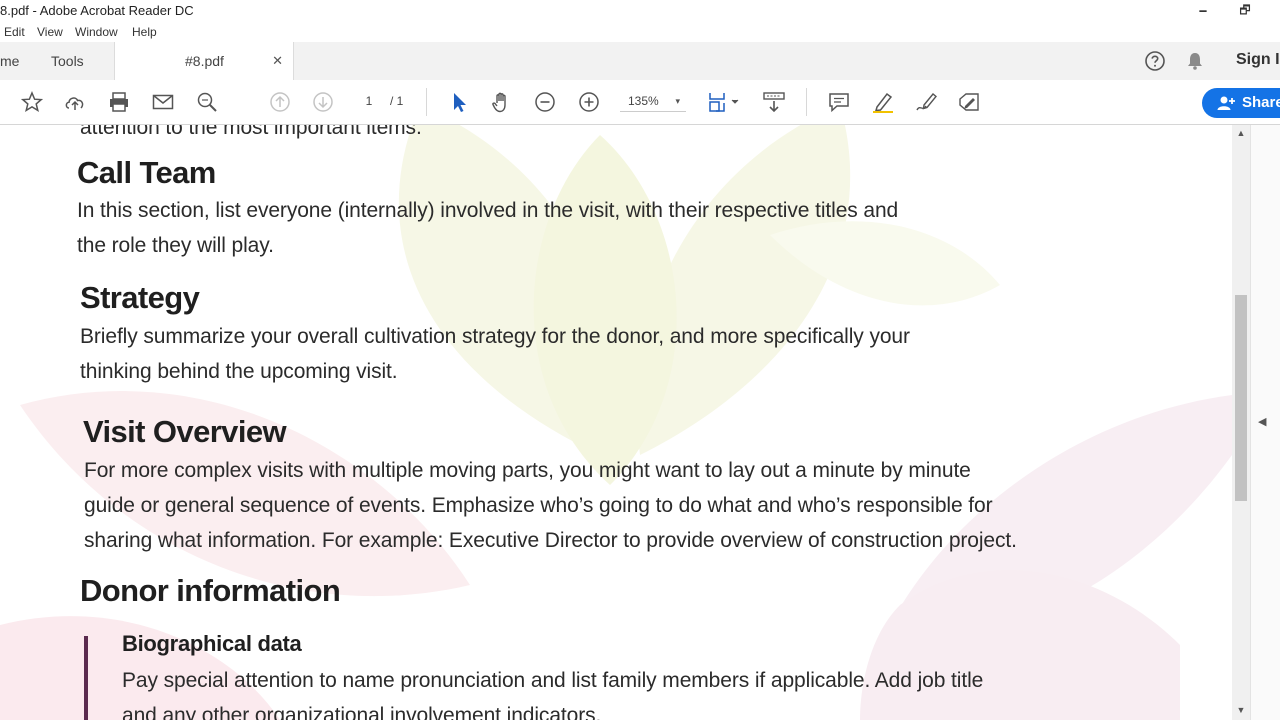  I want to click on restore-button: 🗗, so click(1245, 11).